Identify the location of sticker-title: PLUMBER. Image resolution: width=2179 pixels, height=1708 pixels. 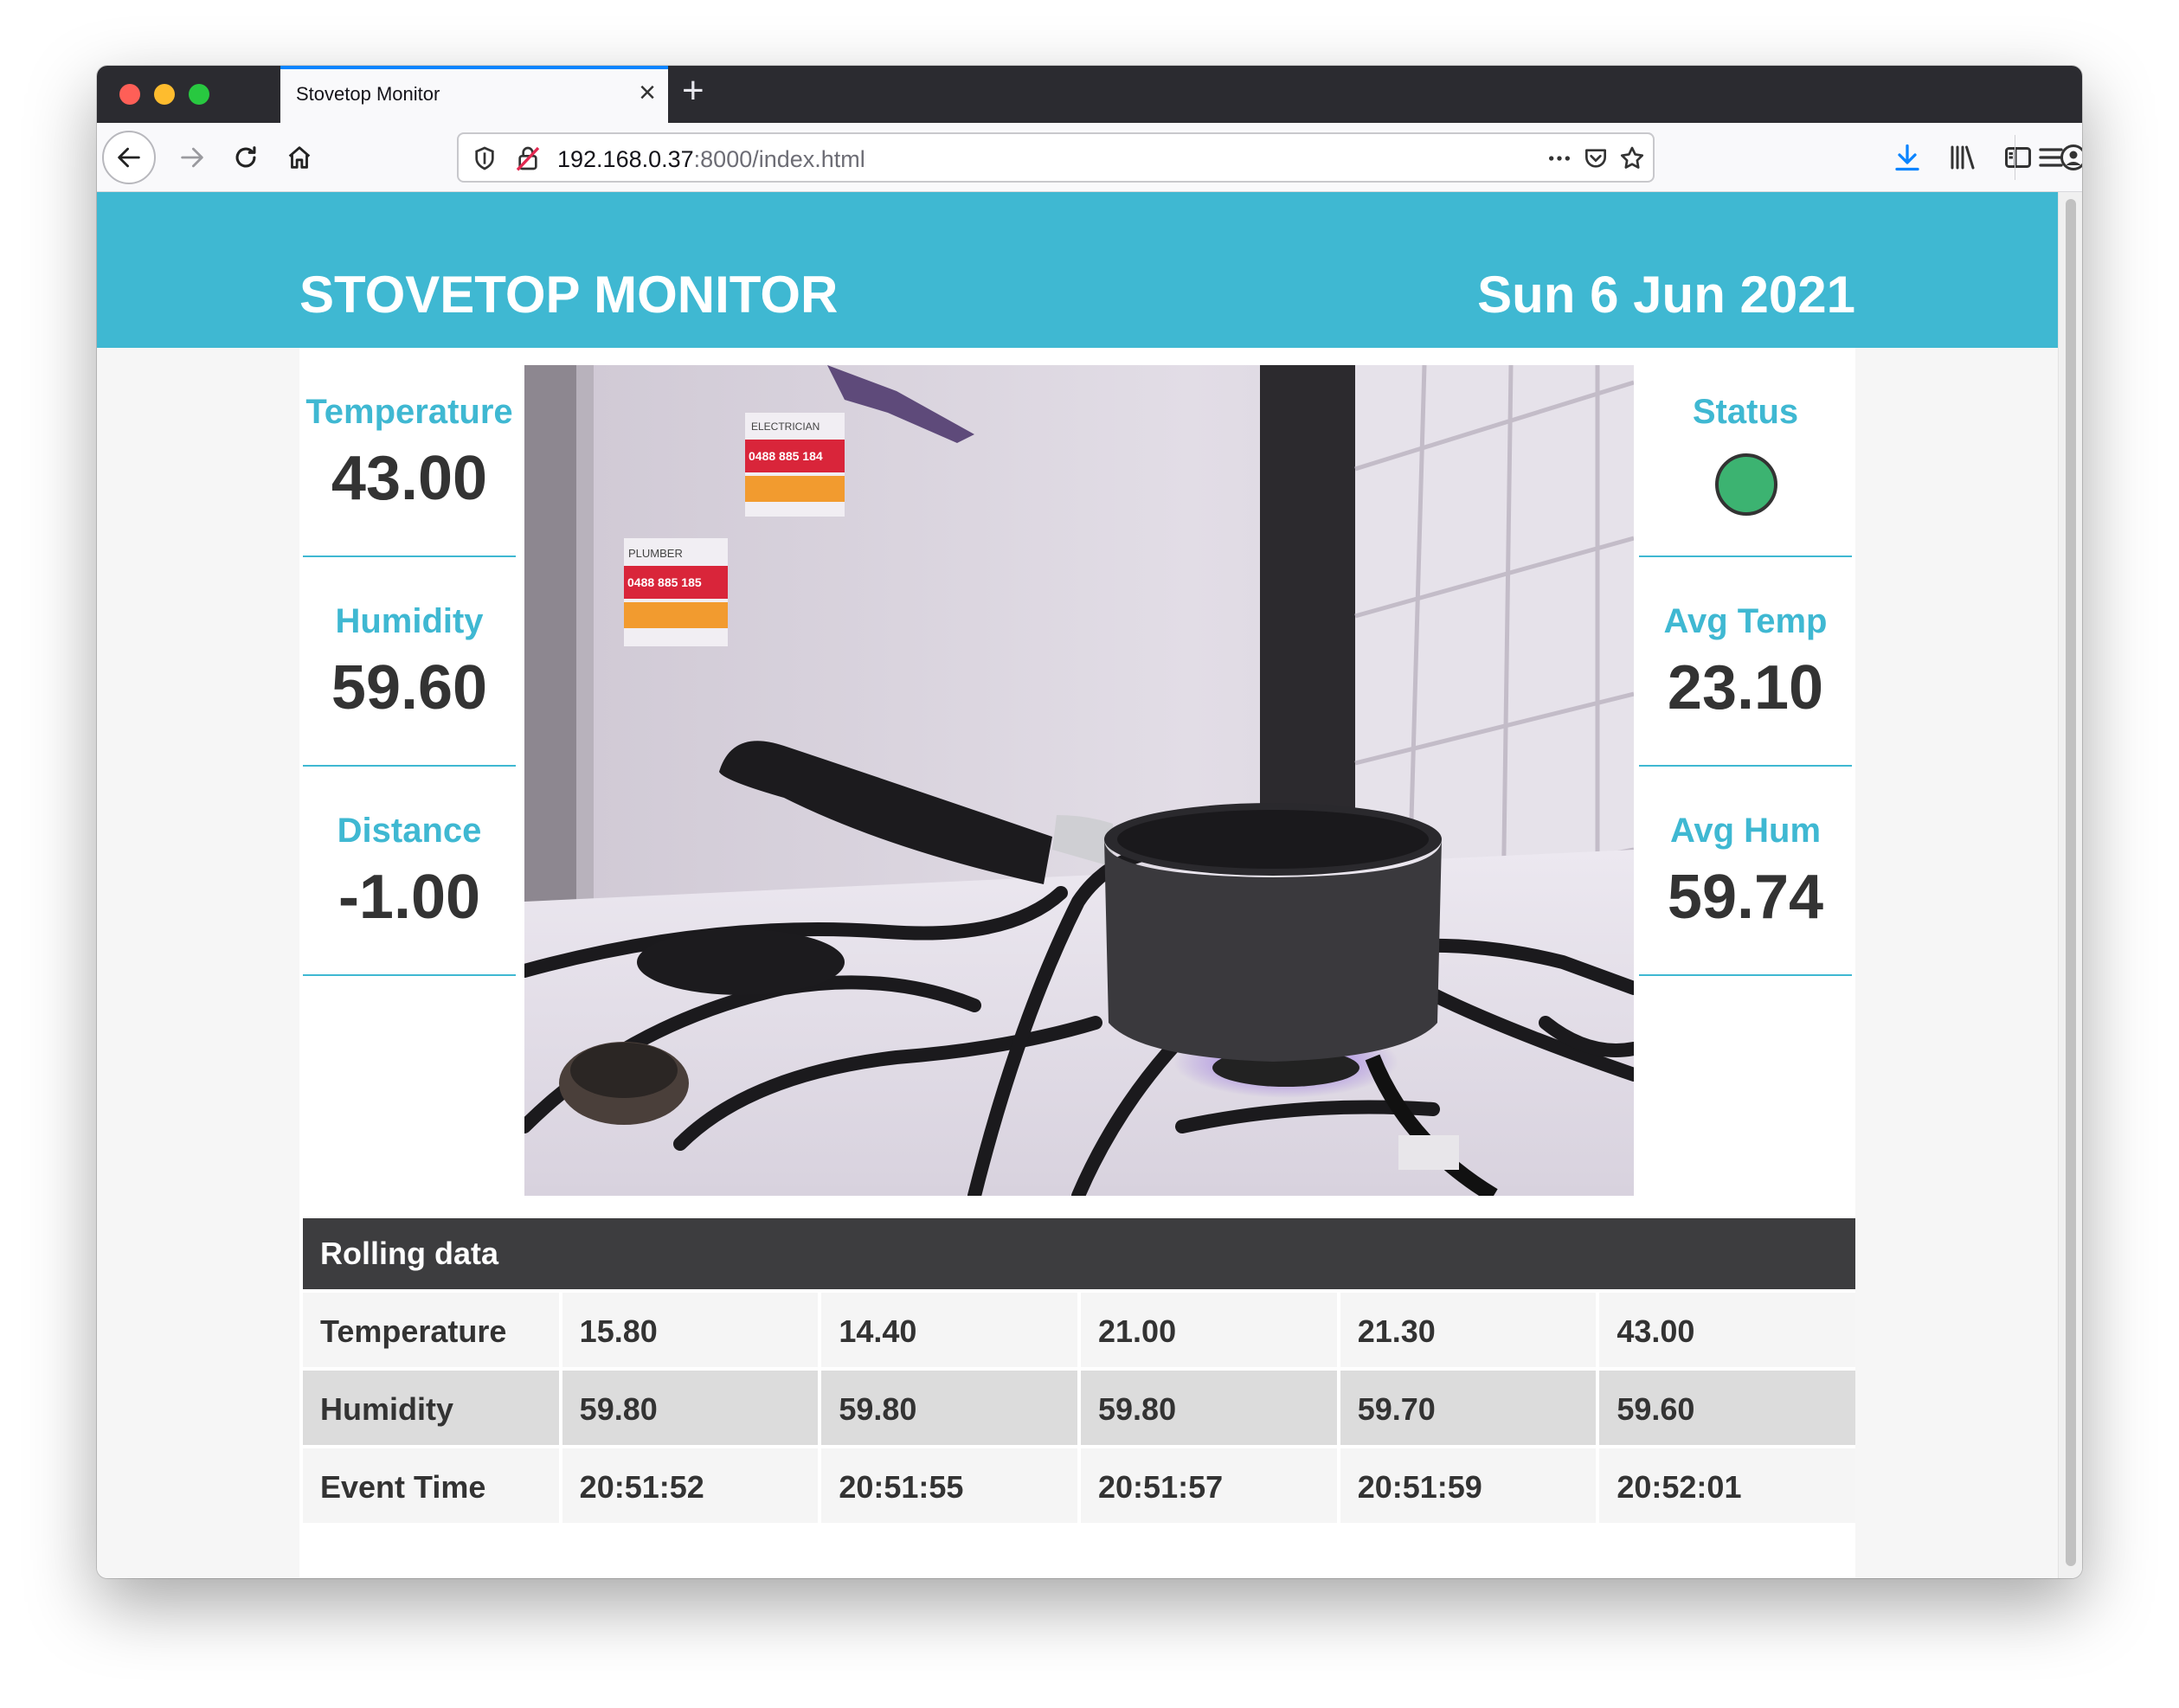
(655, 553).